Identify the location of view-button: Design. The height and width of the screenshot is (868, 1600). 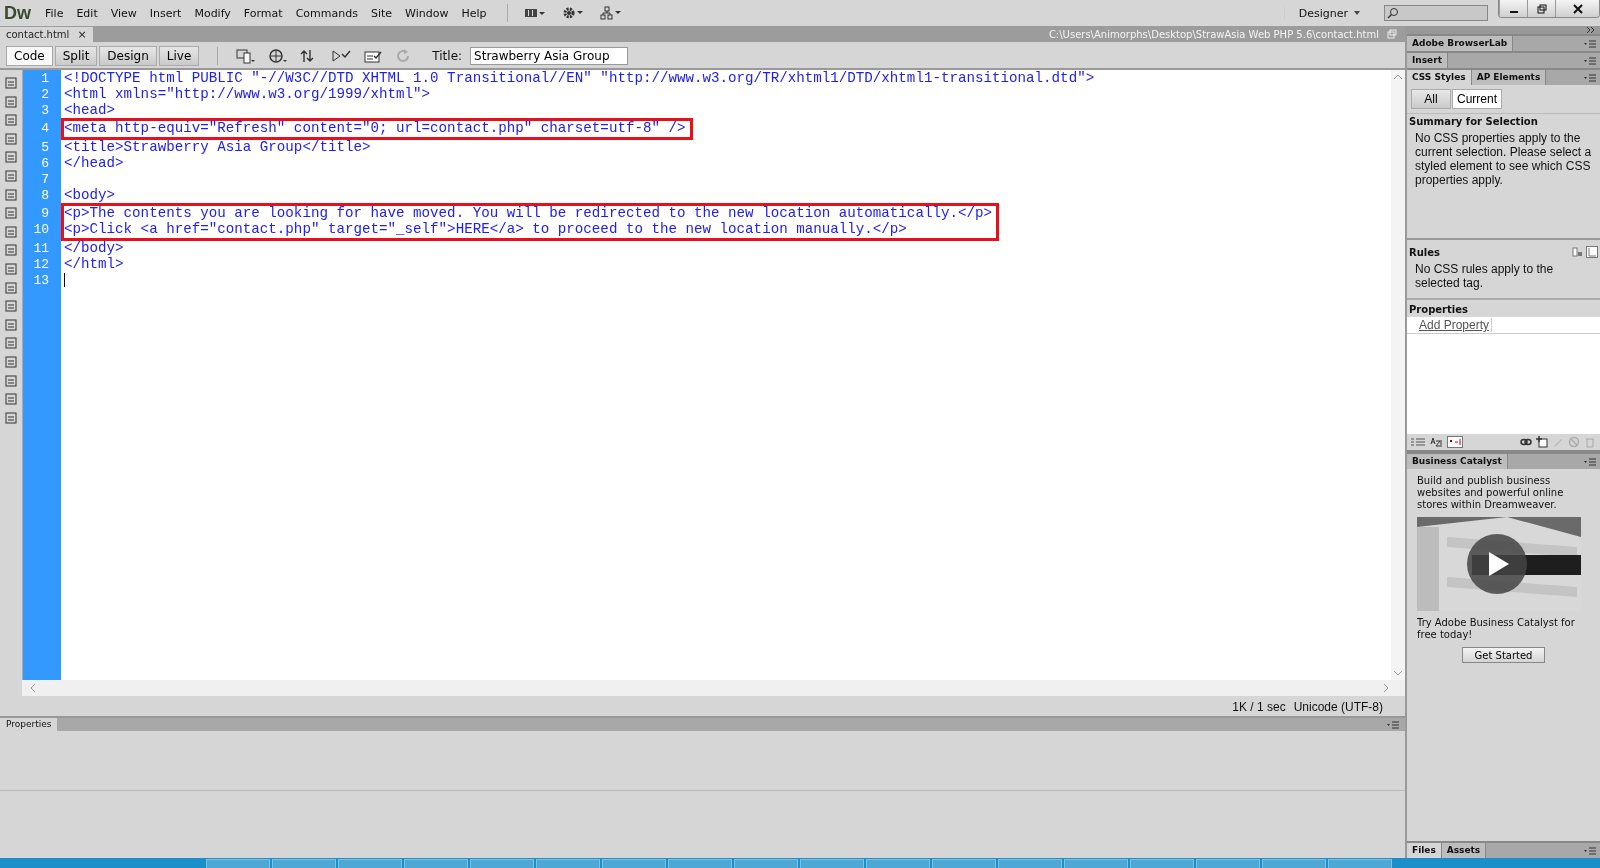
(128, 56).